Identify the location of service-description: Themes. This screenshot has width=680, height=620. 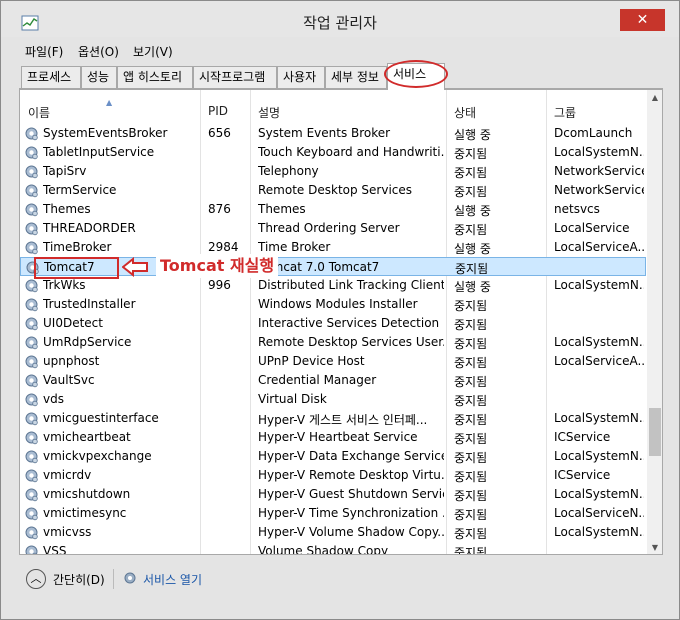
(282, 209).